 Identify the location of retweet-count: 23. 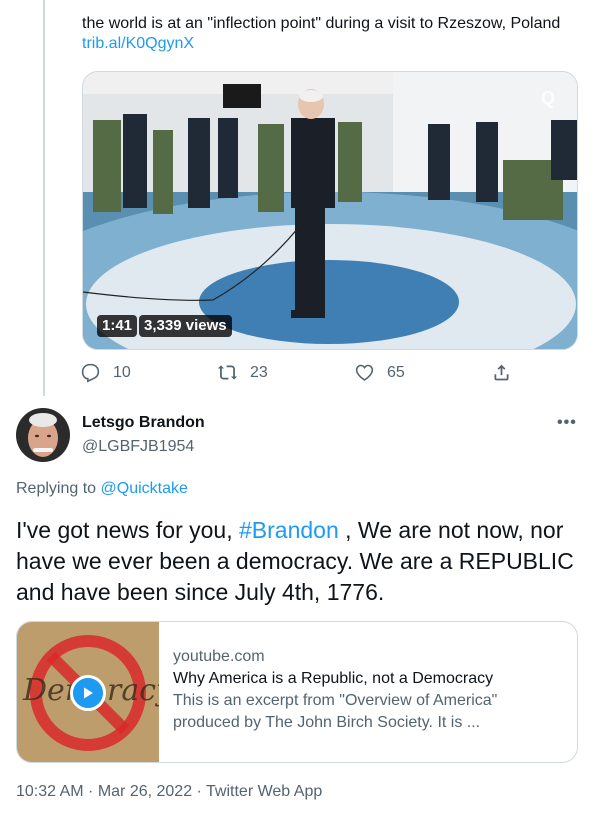
(259, 372).